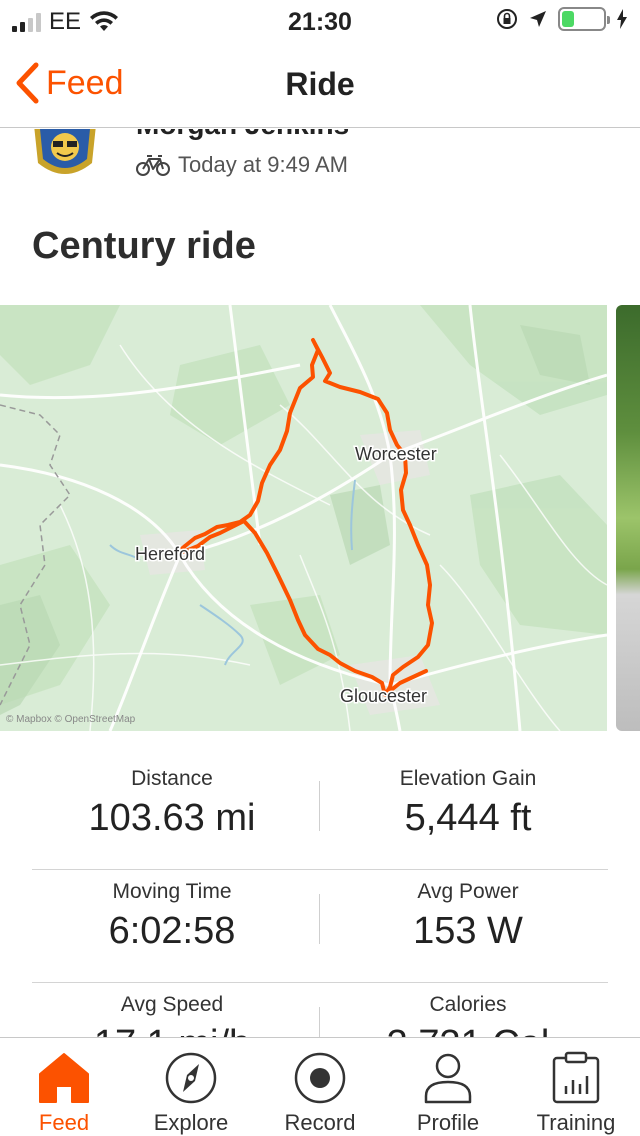 The height and width of the screenshot is (1136, 640). I want to click on stat-label: Moving Time, so click(172, 891).